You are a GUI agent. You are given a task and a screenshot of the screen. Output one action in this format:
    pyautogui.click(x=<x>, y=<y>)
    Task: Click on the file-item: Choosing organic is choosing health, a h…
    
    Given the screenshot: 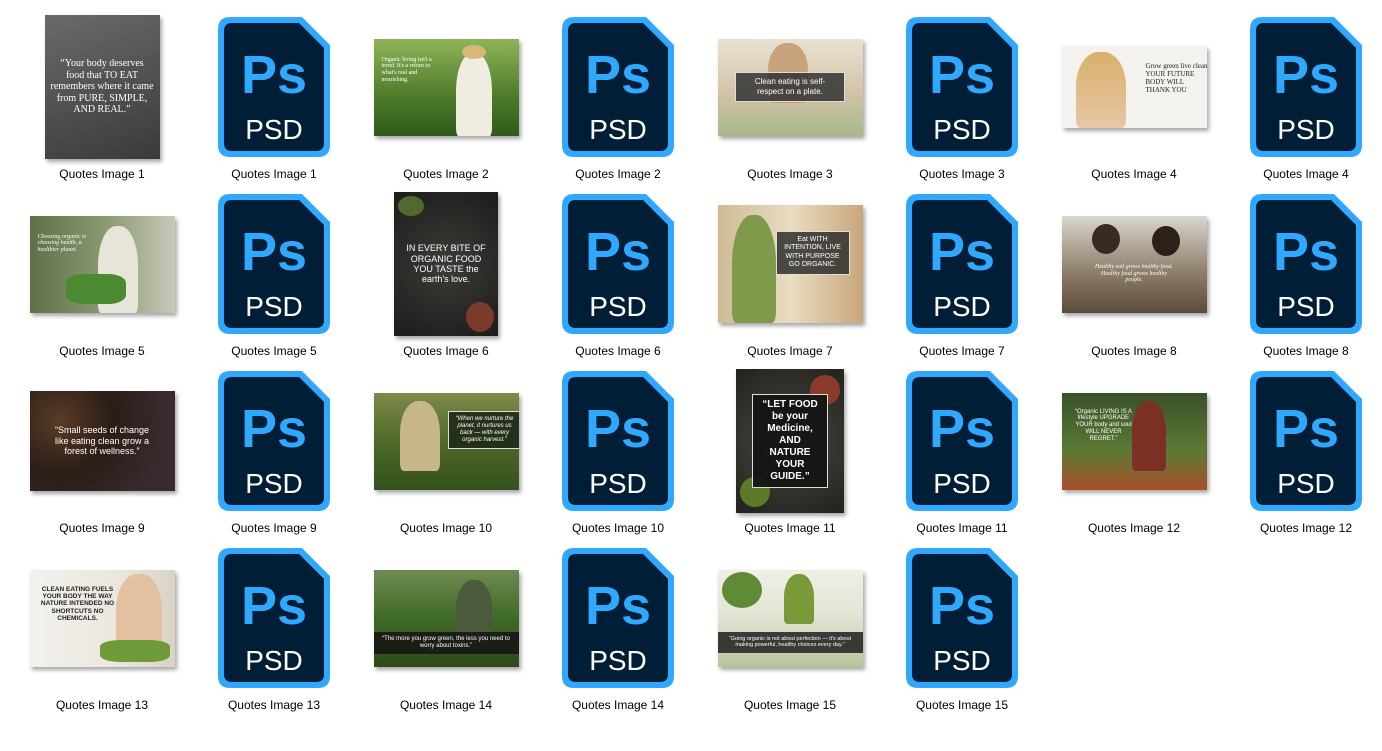 What is the action you would take?
    pyautogui.click(x=102, y=274)
    